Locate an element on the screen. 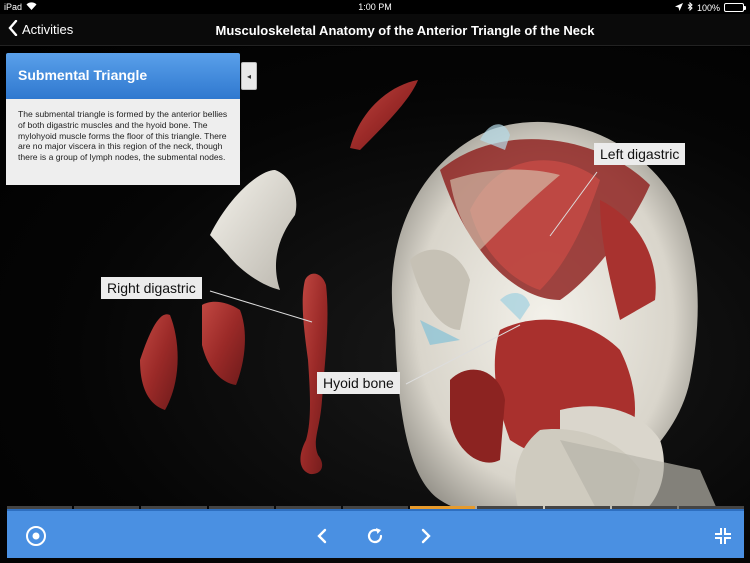 Image resolution: width=750 pixels, height=563 pixels. triangle-left-icon: ◂ is located at coordinates (248, 76).